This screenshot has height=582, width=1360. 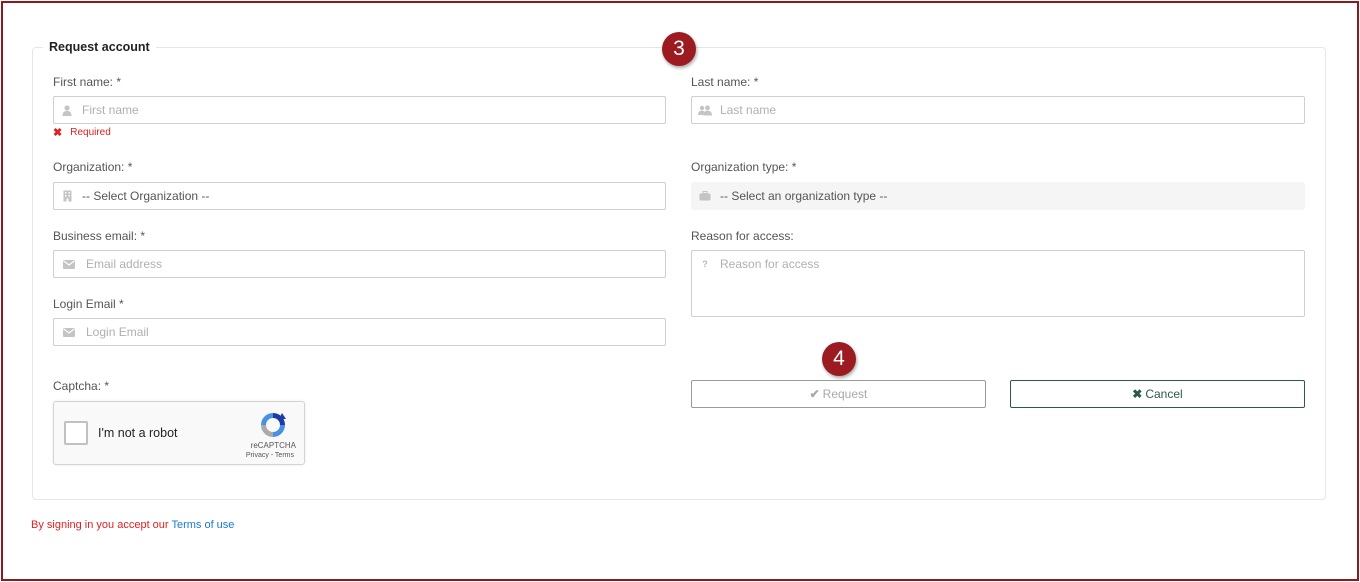 What do you see at coordinates (58, 133) in the screenshot?
I see `error-x-icon: ✖` at bounding box center [58, 133].